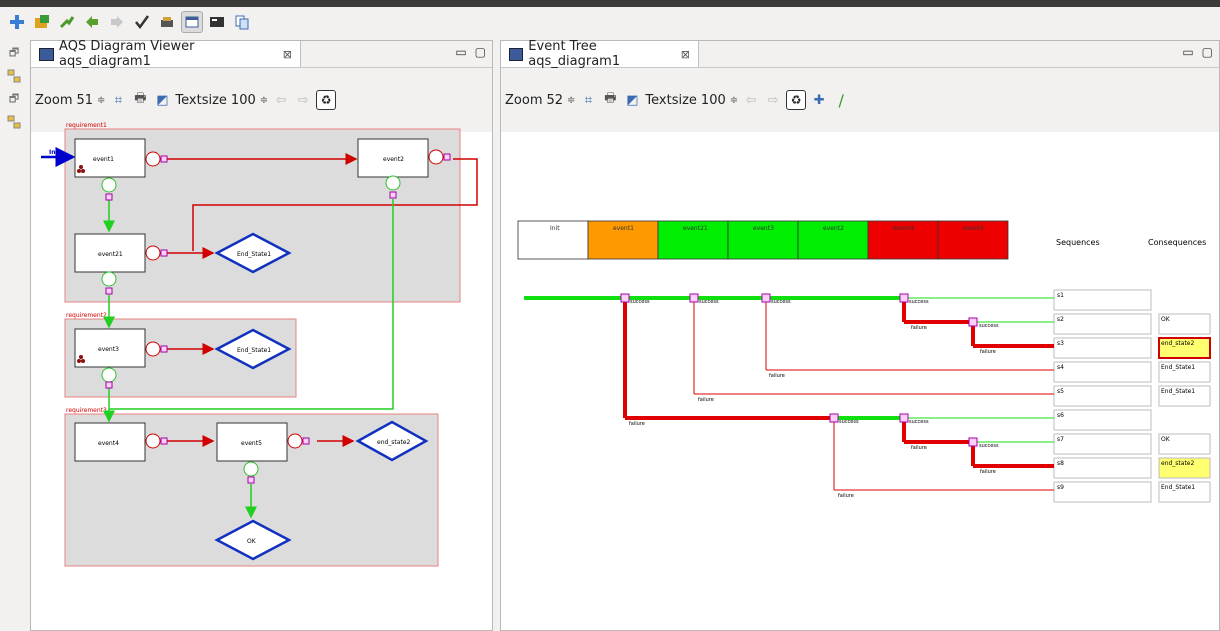 The height and width of the screenshot is (631, 1220). Describe the element at coordinates (252, 541) in the screenshot. I see `svg-text: OK` at that location.